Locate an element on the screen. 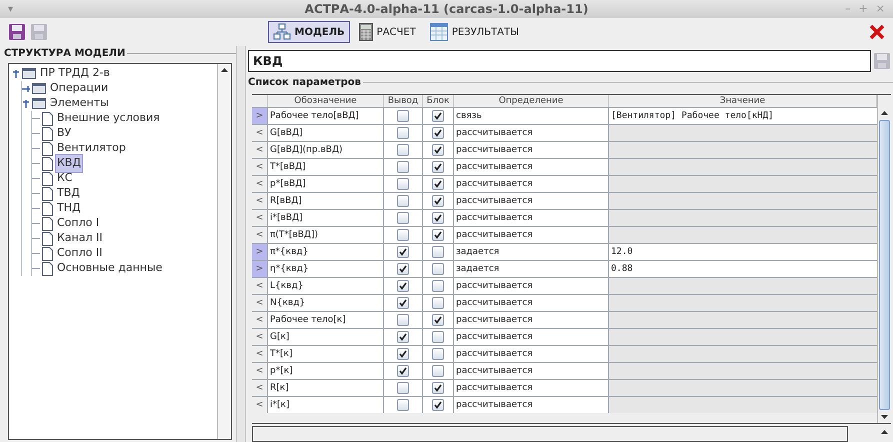 The height and width of the screenshot is (442, 893). table-cell: p*[вВД] is located at coordinates (326, 184).